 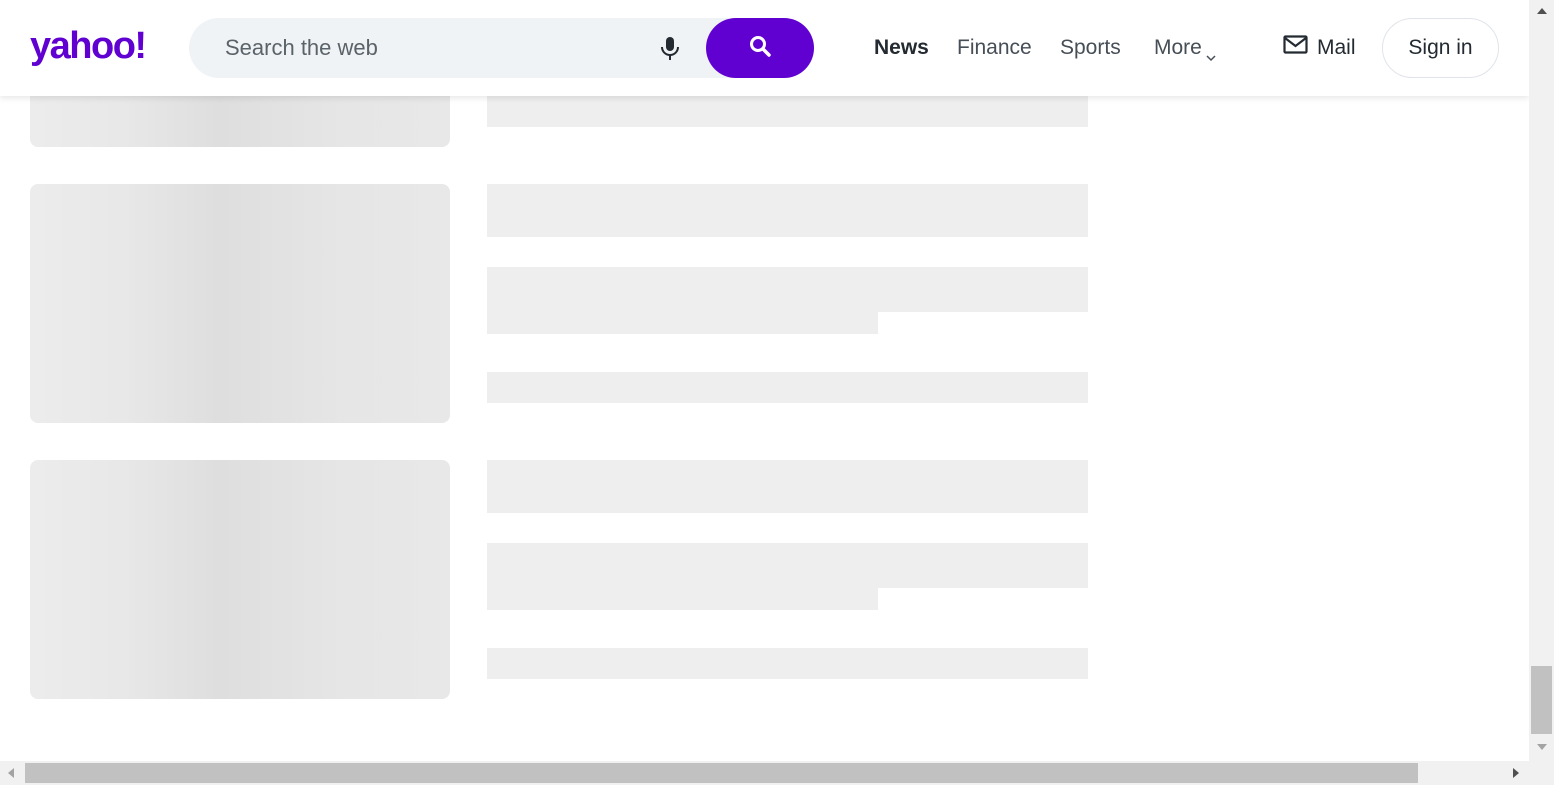 What do you see at coordinates (1211, 52) in the screenshot?
I see `chevron-down-icon` at bounding box center [1211, 52].